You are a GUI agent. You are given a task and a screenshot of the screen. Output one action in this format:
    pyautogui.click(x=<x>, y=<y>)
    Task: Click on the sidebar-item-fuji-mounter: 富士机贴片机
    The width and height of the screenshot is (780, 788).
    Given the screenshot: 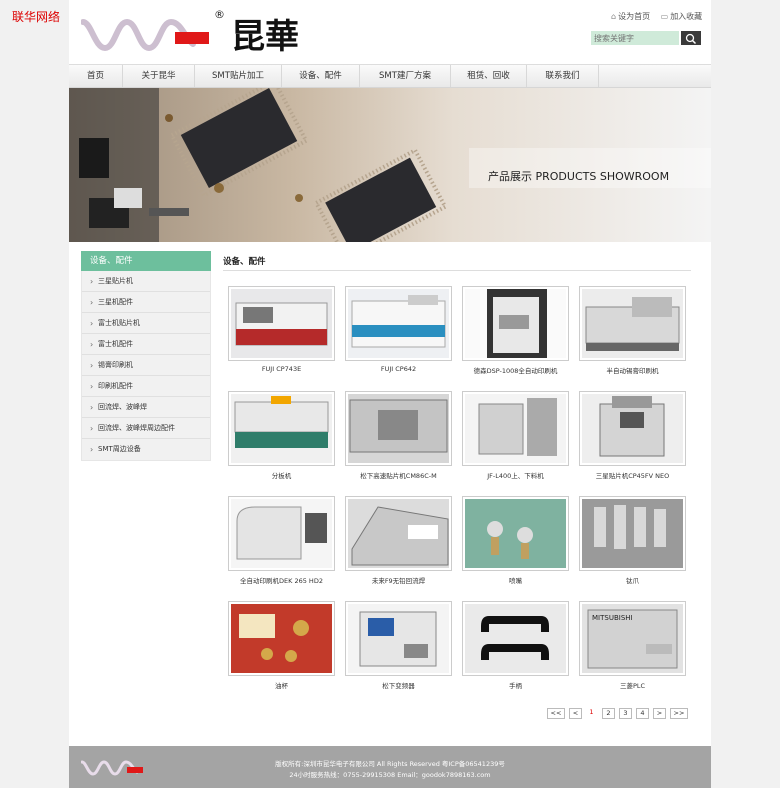 What is the action you would take?
    pyautogui.click(x=146, y=323)
    